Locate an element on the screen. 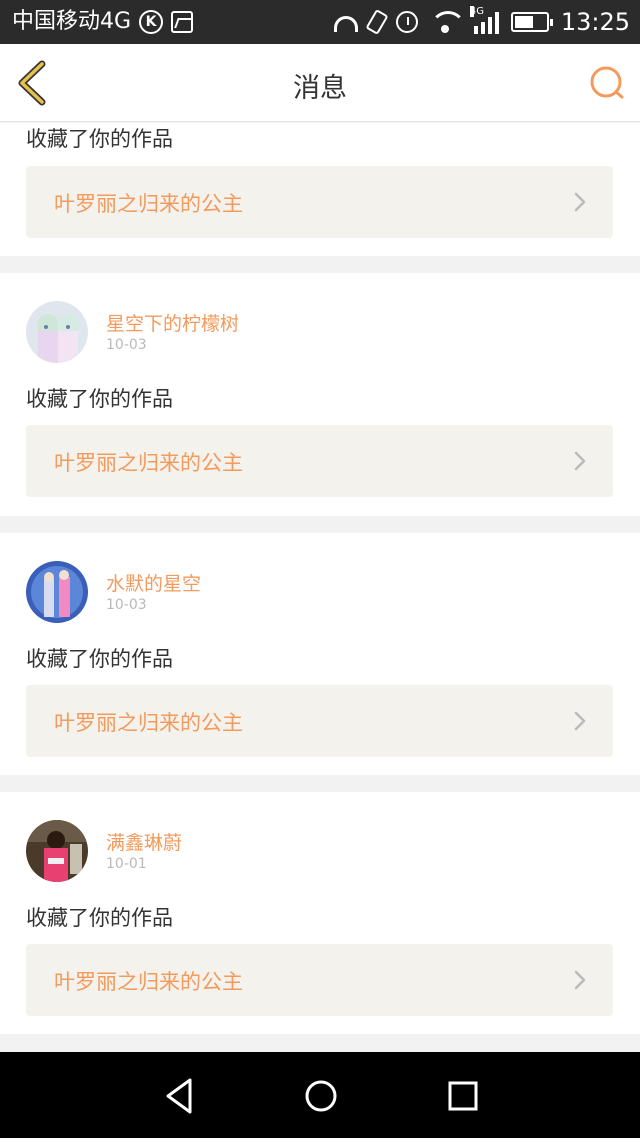 Image resolution: width=640 pixels, height=1138 pixels. back-triangle-icon is located at coordinates (179, 1096).